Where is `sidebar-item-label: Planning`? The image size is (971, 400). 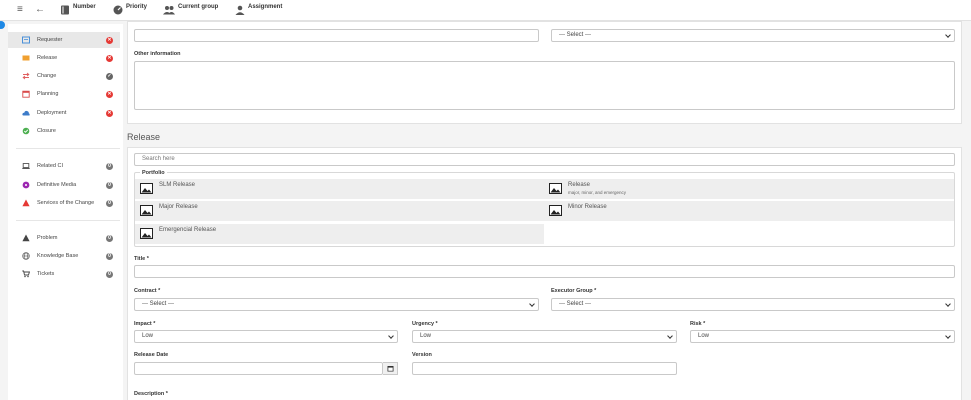 sidebar-item-label: Planning is located at coordinates (48, 94).